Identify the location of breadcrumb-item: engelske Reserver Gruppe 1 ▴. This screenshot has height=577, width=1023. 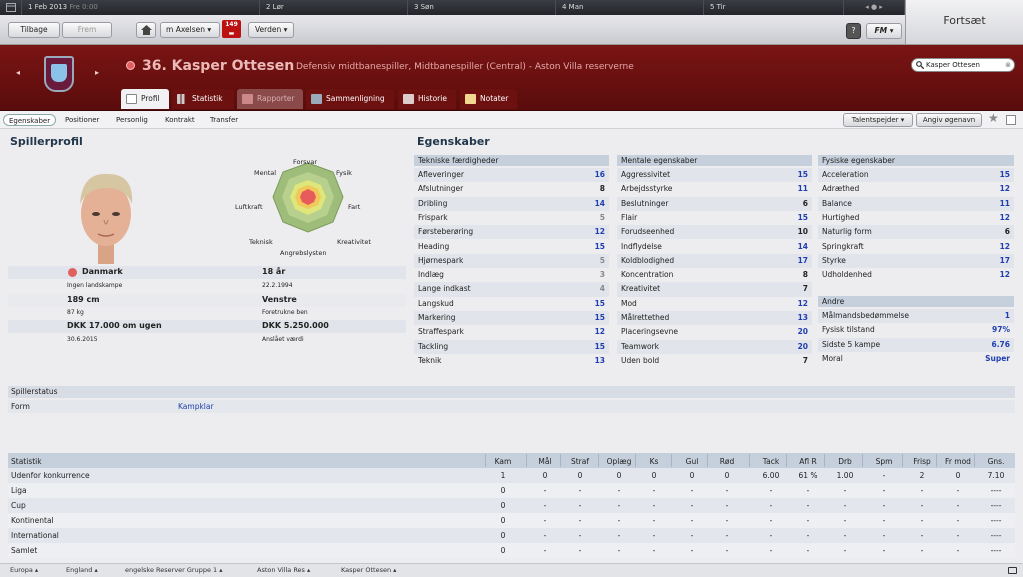
(174, 570).